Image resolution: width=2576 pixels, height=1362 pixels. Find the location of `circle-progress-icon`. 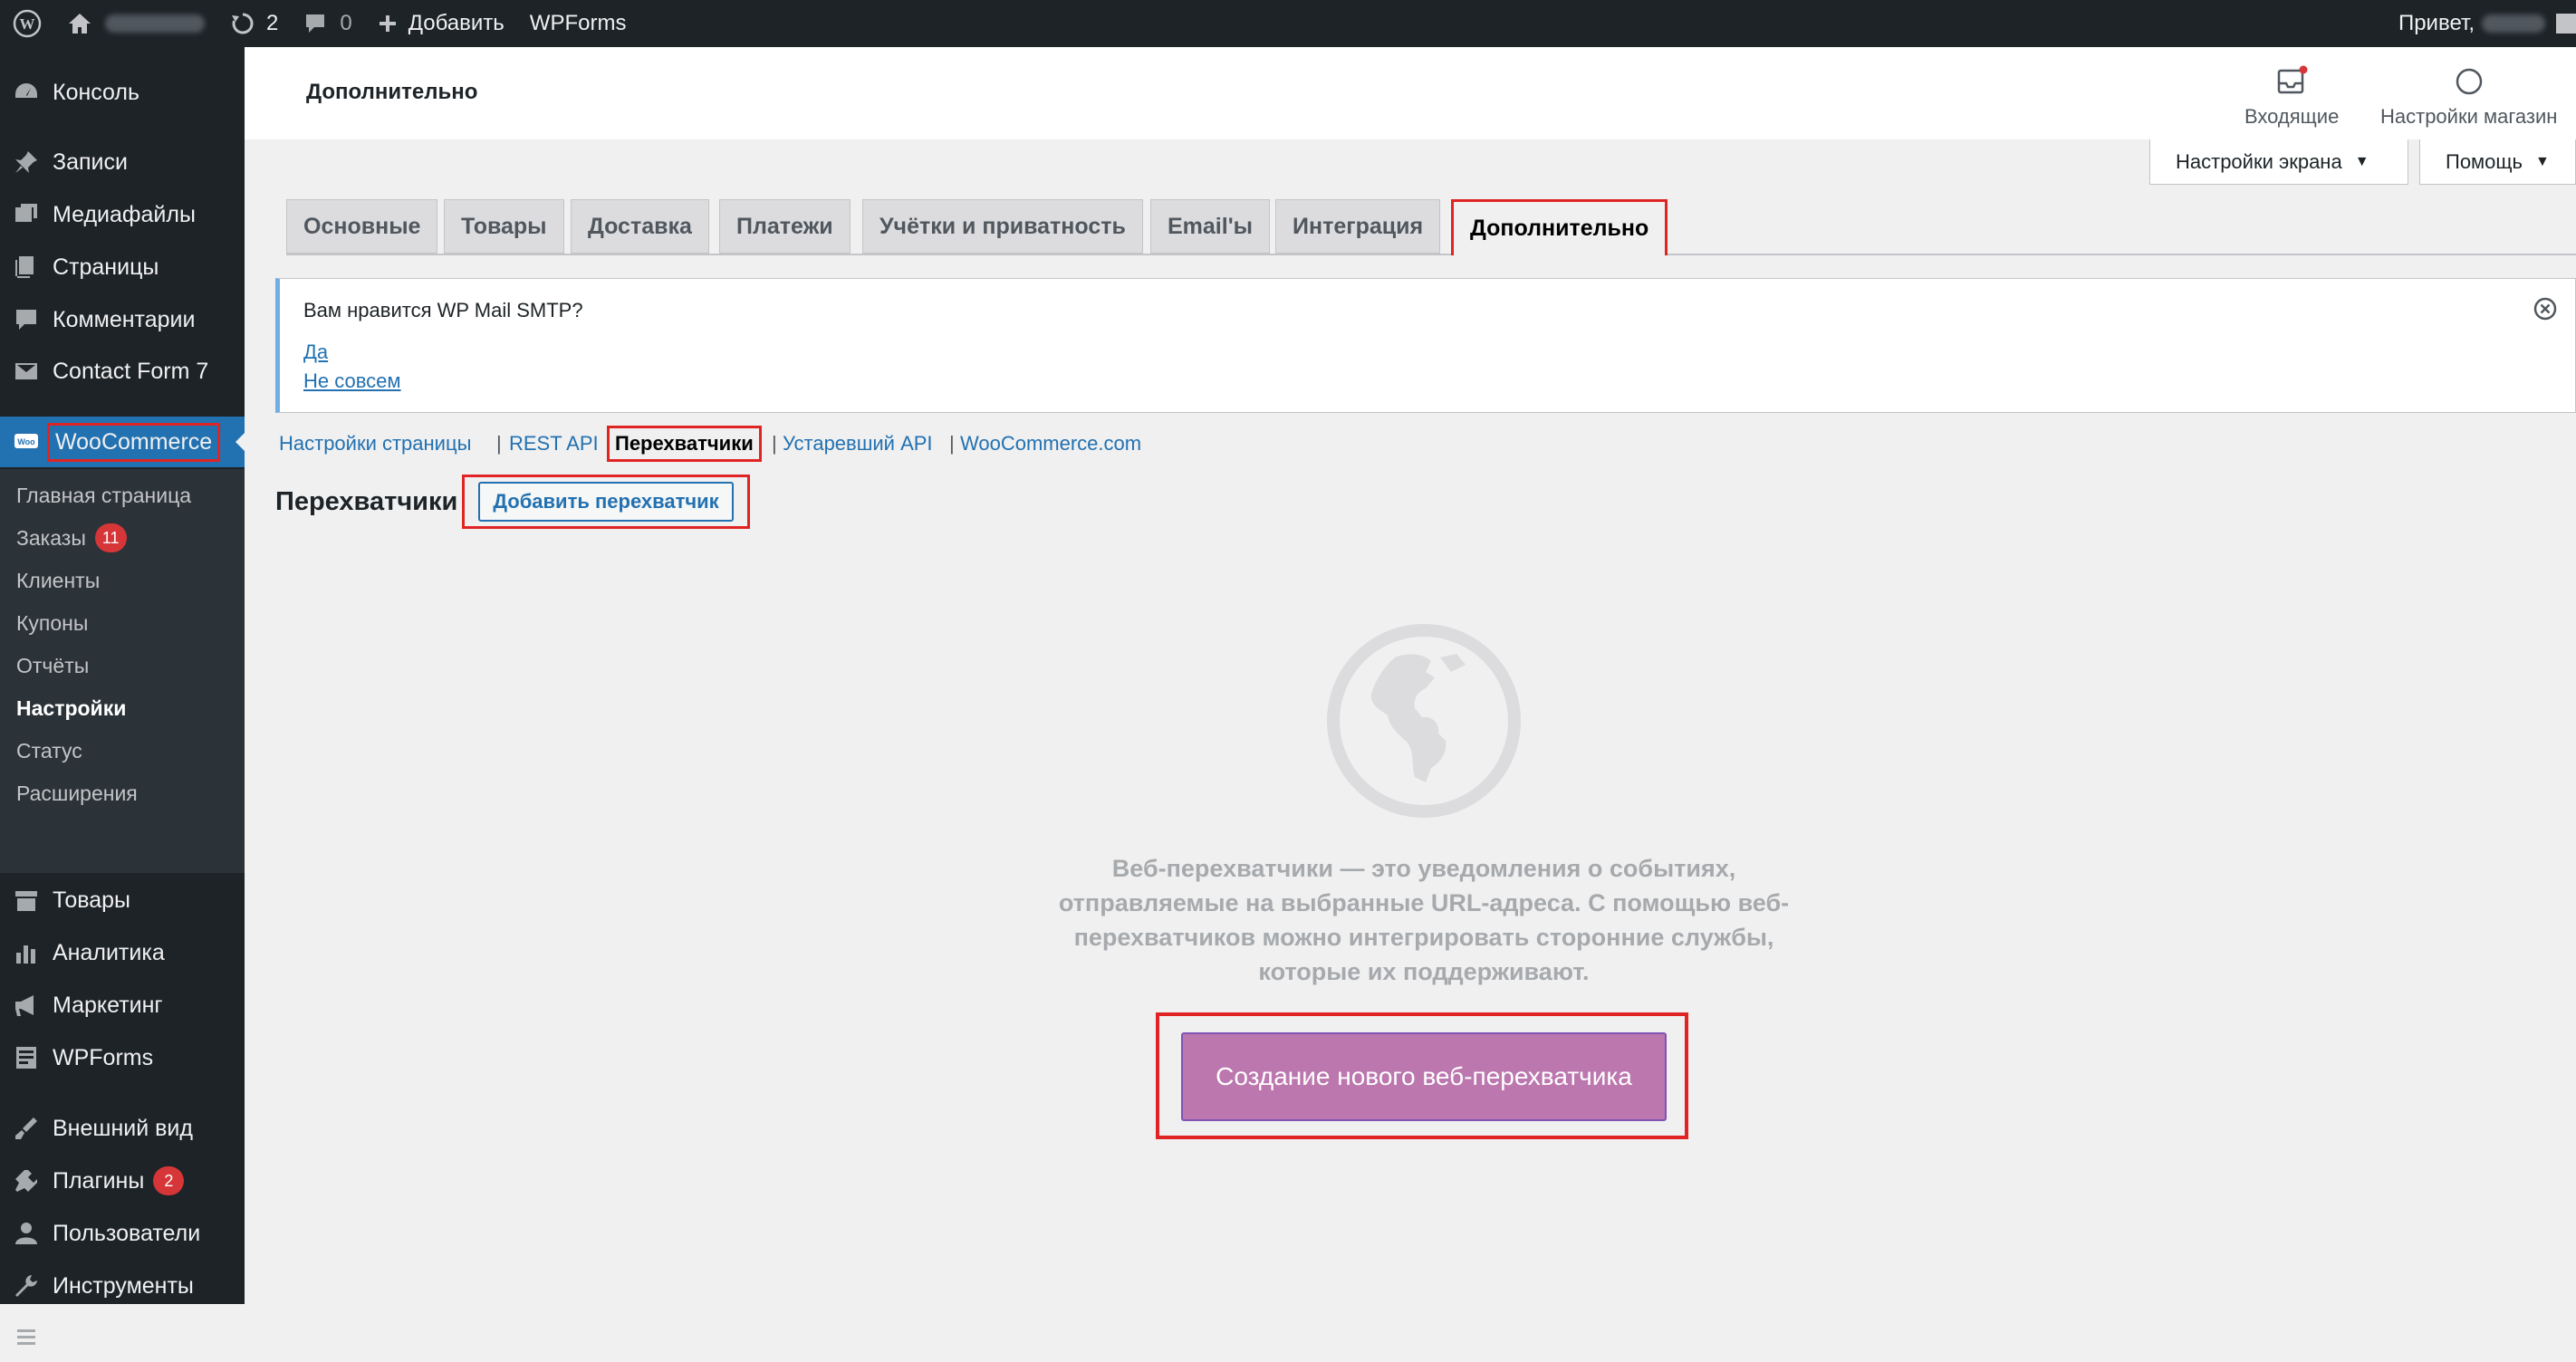

circle-progress-icon is located at coordinates (2469, 81).